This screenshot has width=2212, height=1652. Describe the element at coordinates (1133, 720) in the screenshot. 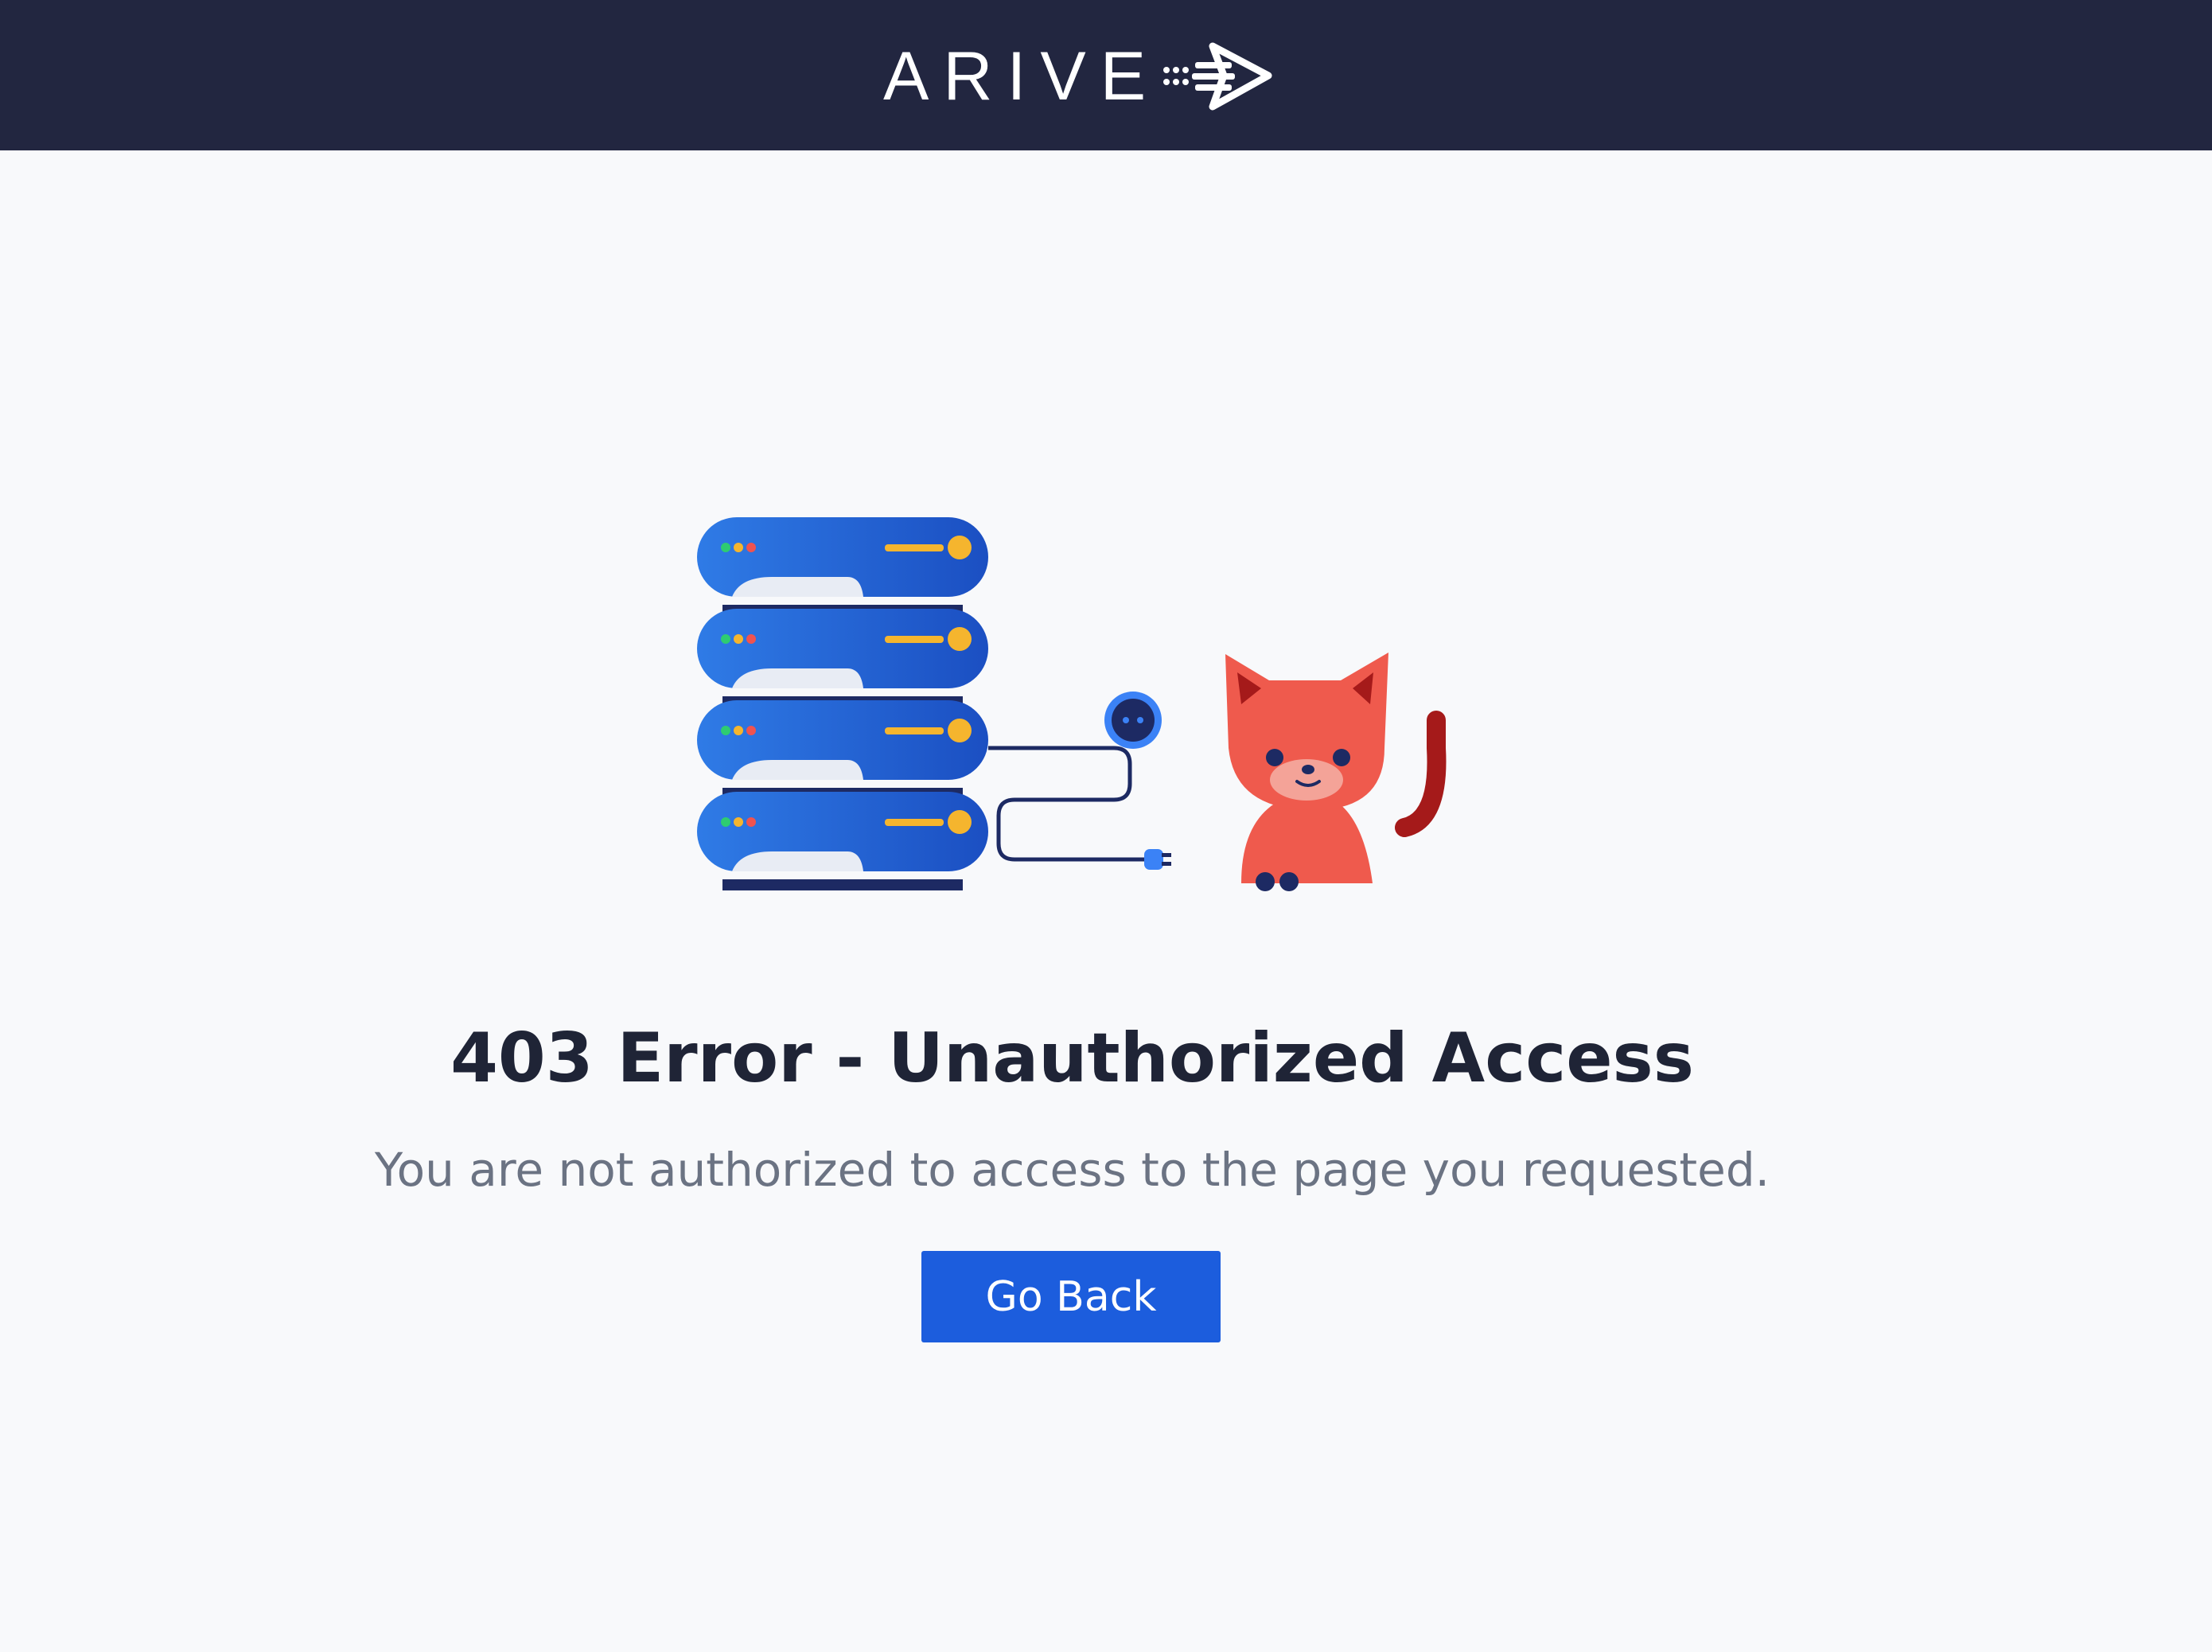

I see `power-socket-icon` at that location.